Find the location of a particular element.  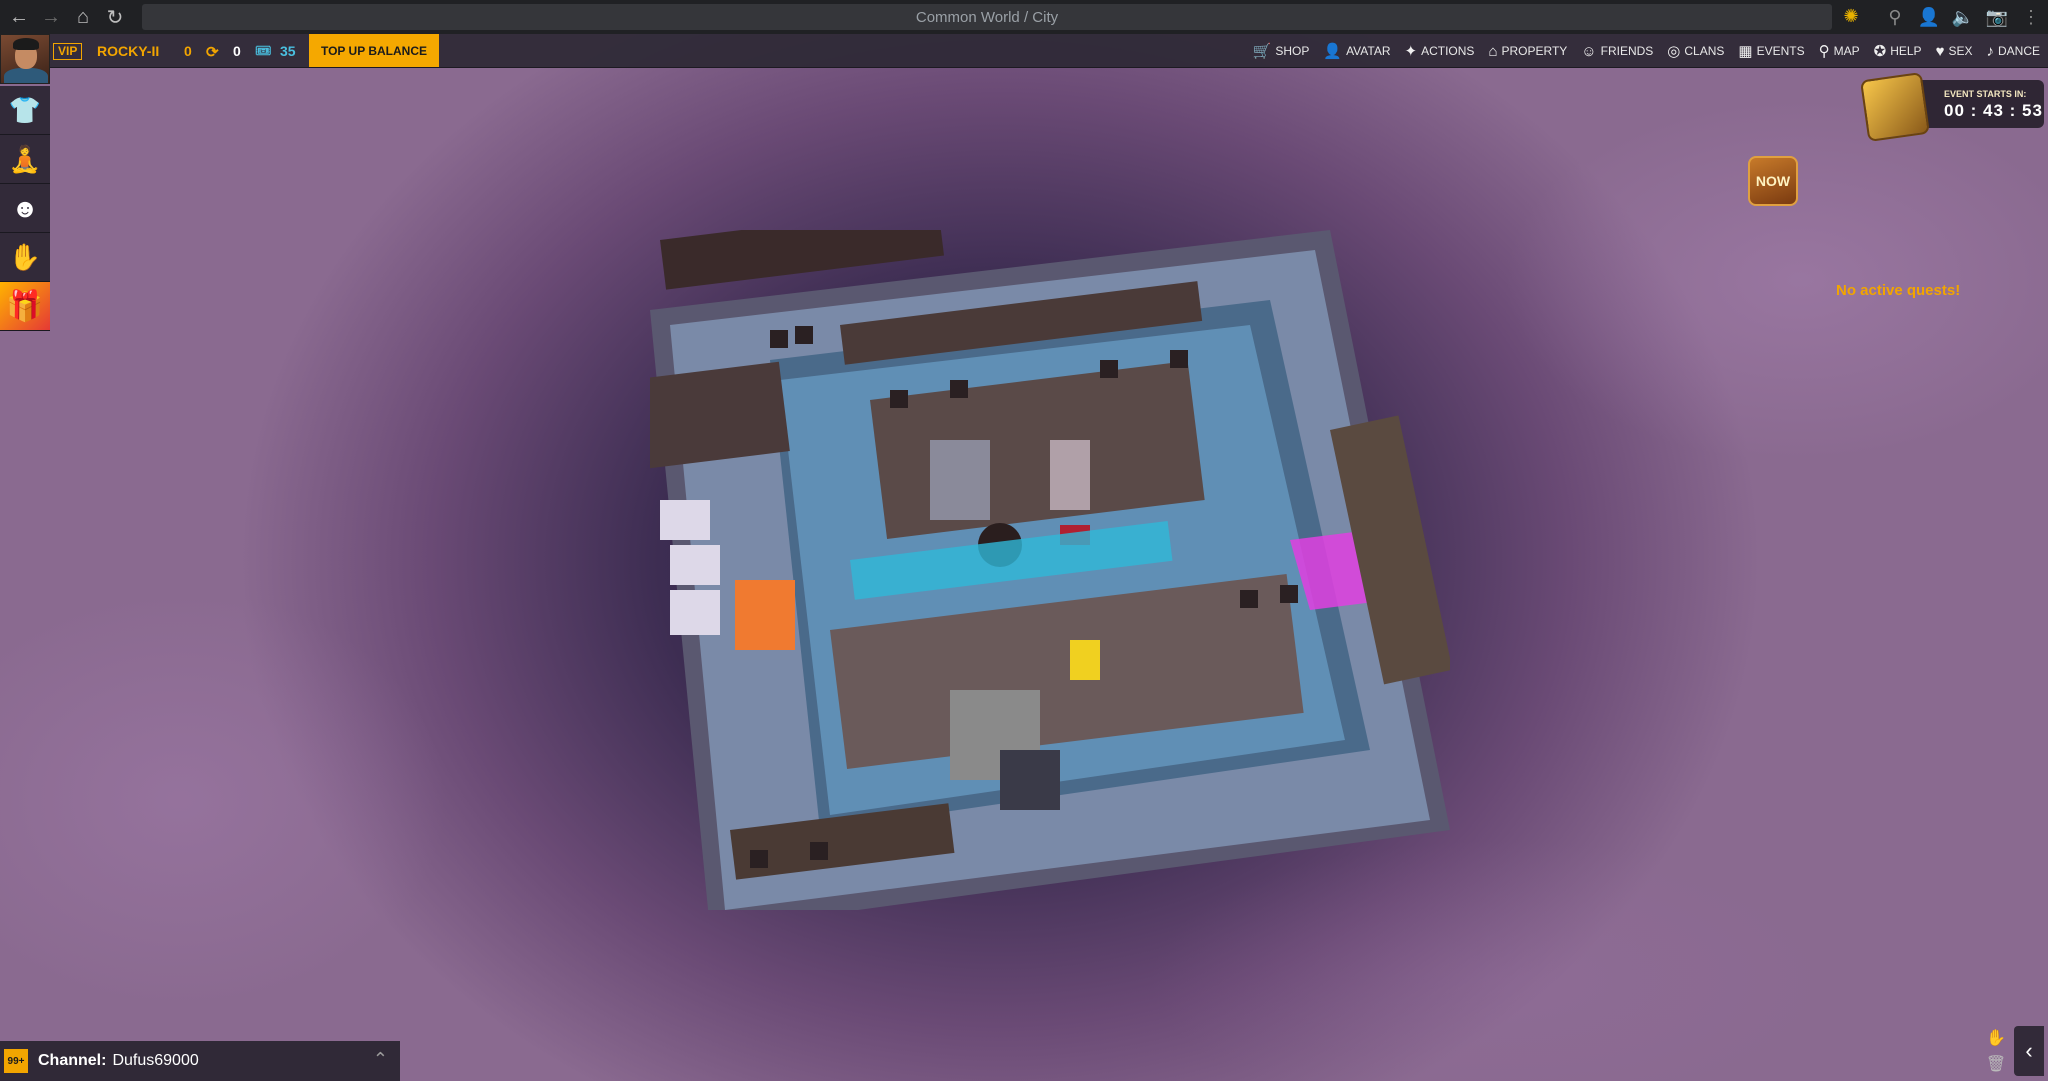

browser-actions: ⚲ 👤 🔈 📷 ⋮ is located at coordinates (1963, 17).